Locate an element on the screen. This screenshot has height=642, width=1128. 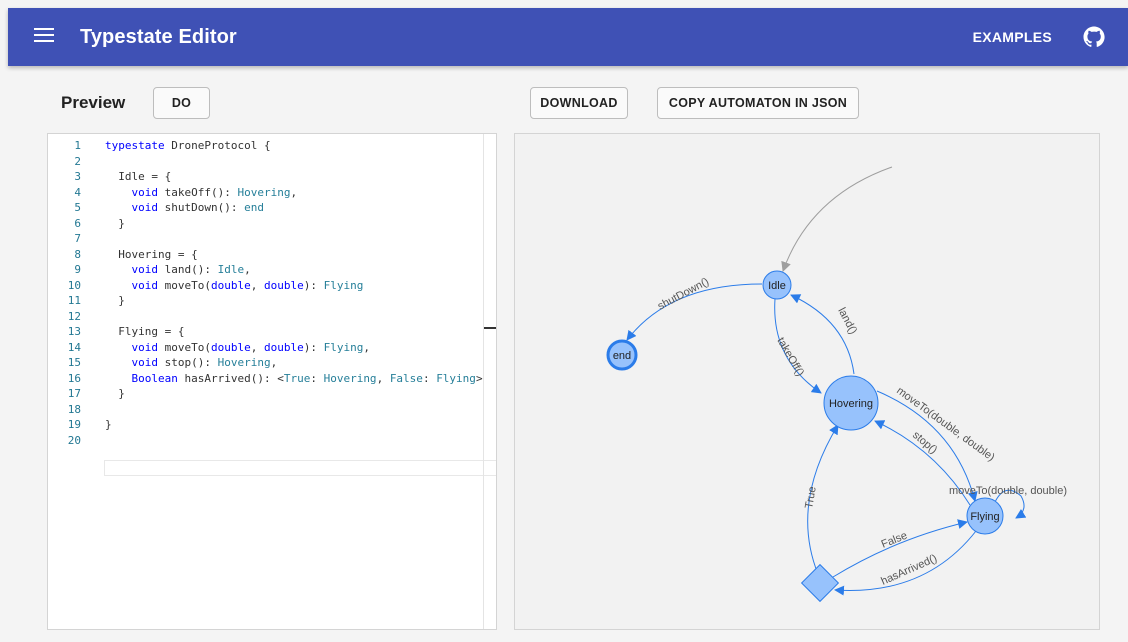
line-number: 3 is located at coordinates (77, 176).